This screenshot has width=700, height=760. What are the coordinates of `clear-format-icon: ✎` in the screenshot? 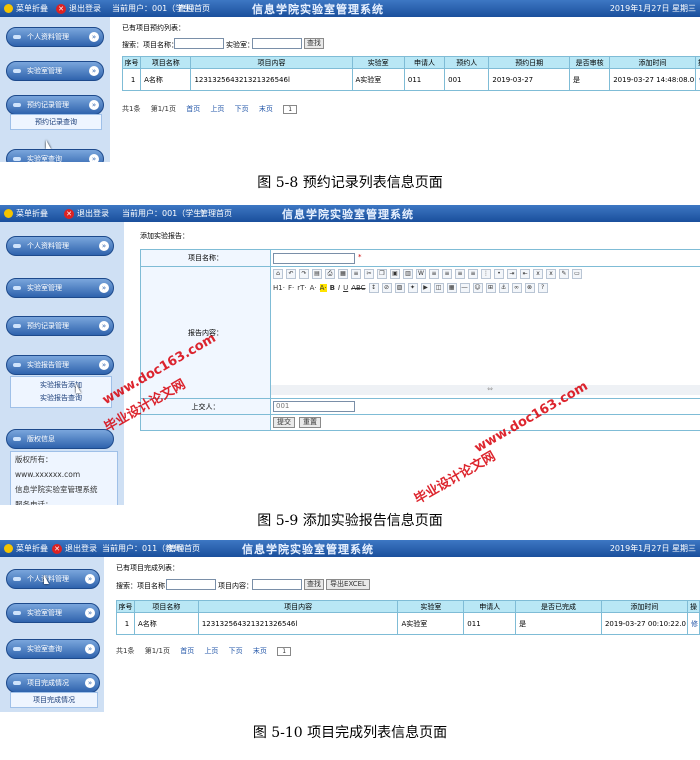 It's located at (564, 274).